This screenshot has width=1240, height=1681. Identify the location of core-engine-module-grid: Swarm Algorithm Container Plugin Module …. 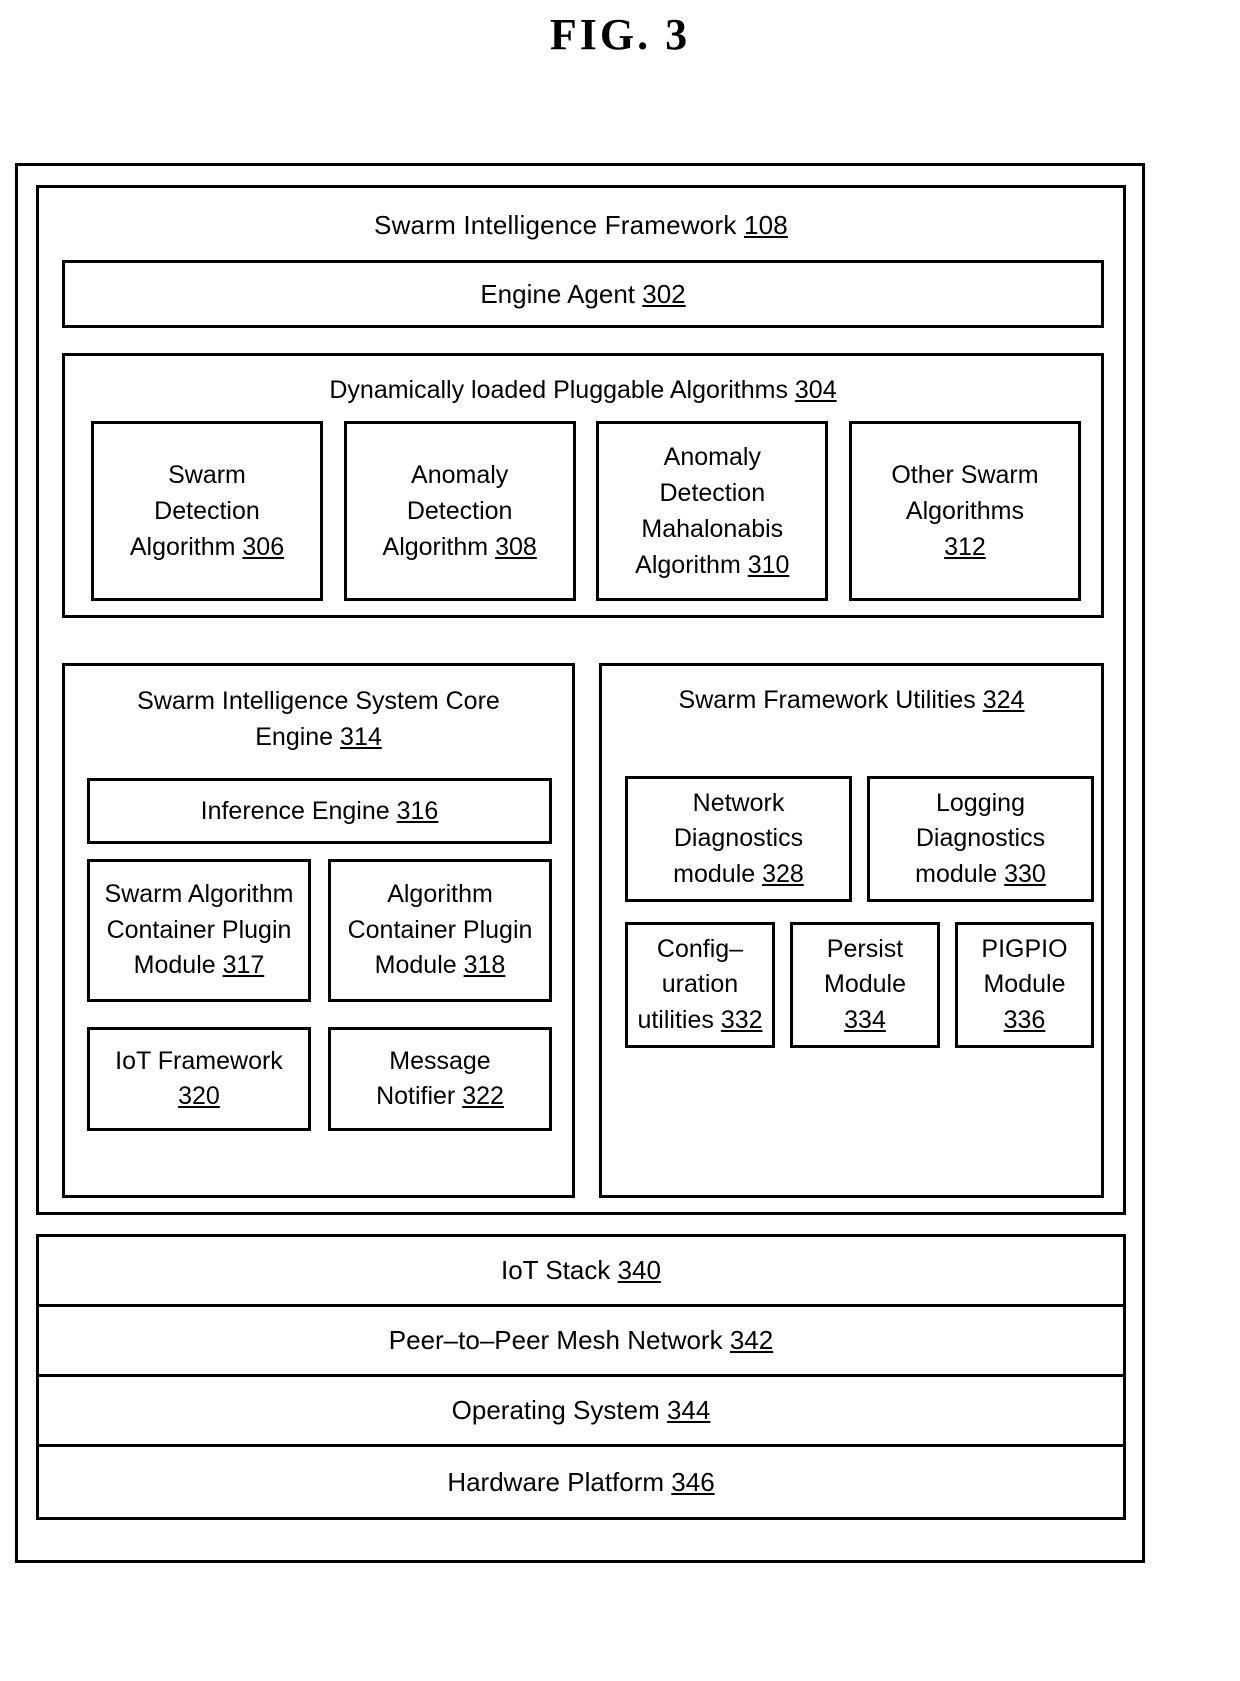
(319, 1020).